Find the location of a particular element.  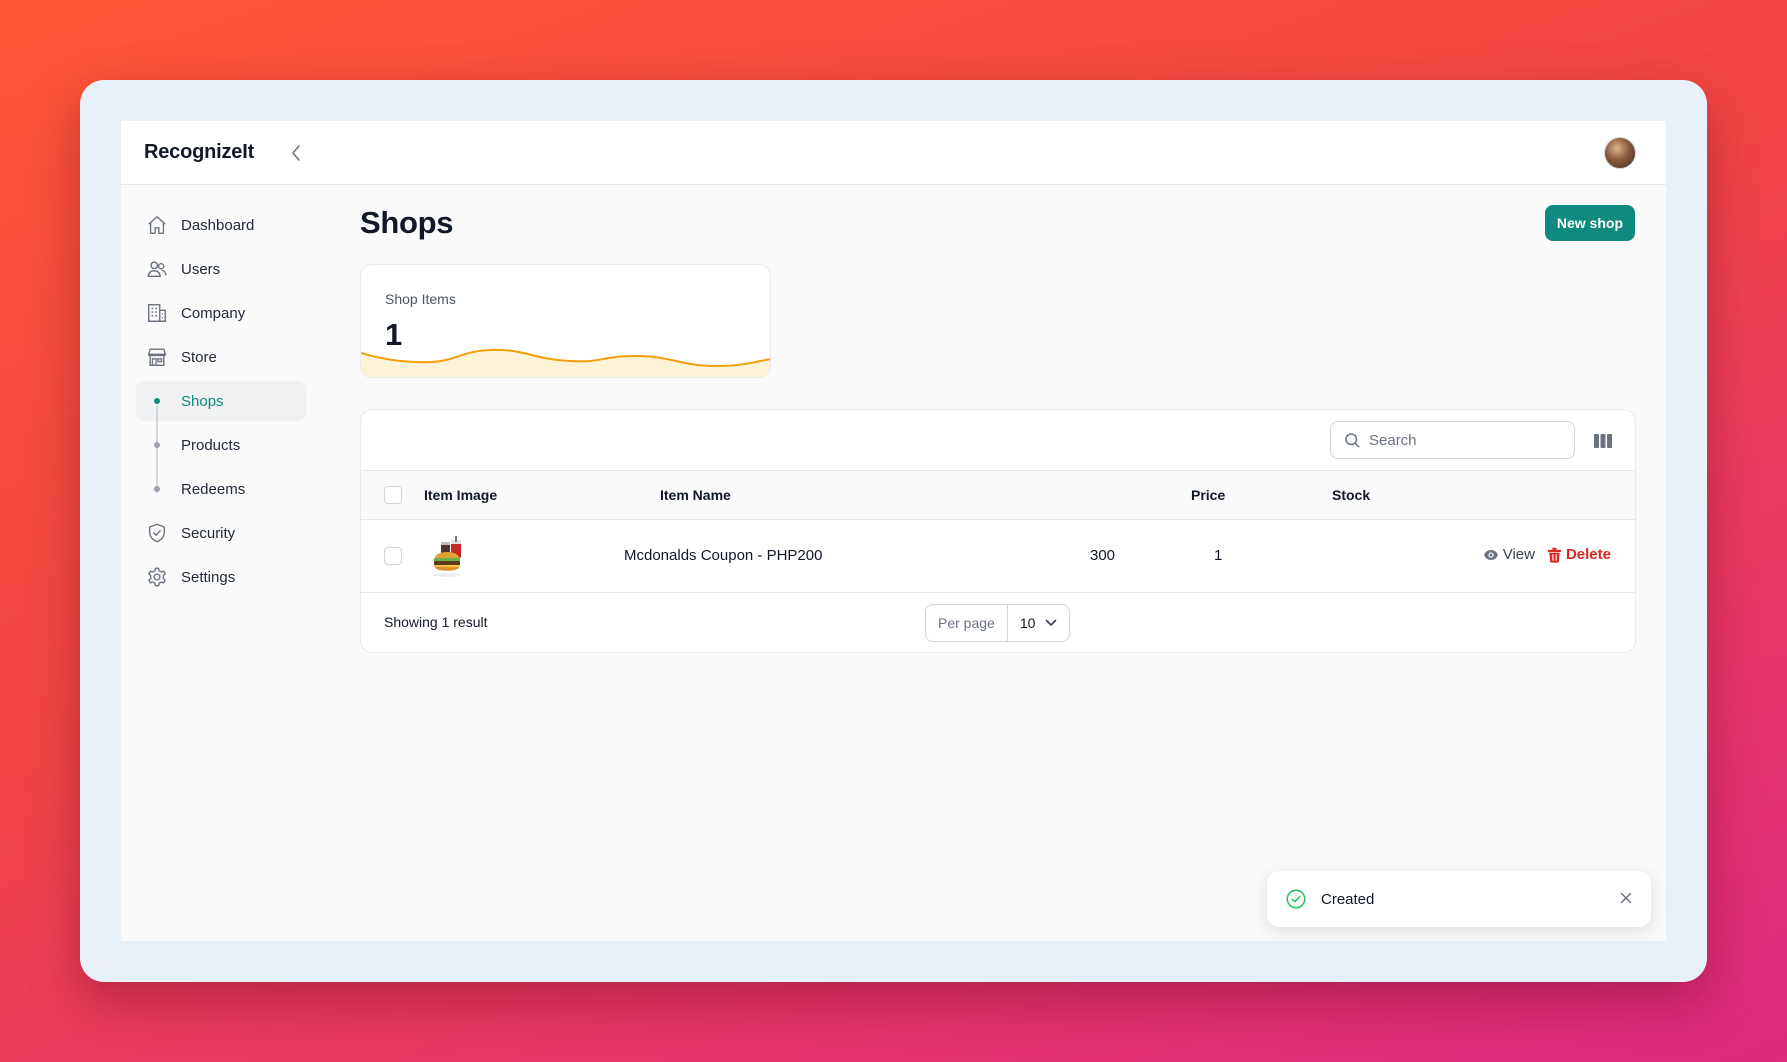

results-count: Showing 1 result is located at coordinates (436, 622).